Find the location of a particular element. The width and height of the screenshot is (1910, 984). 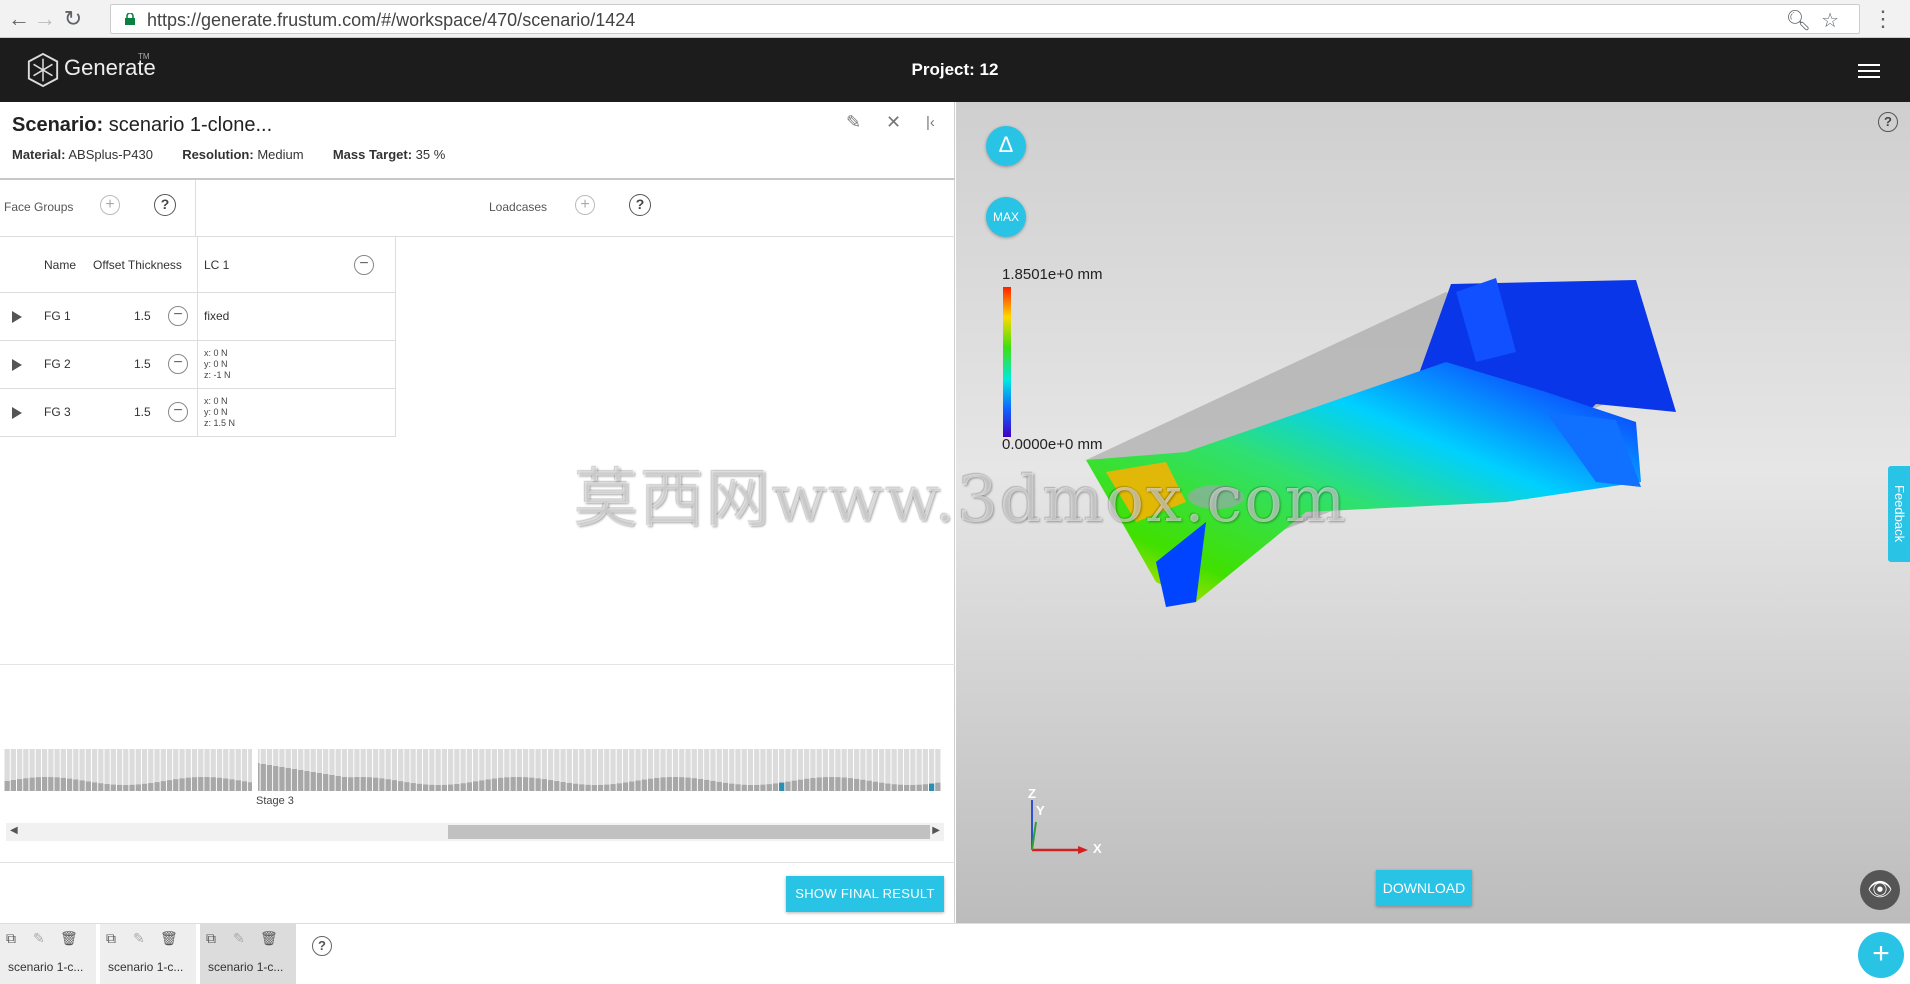

app-header: Generate TM Project: 12 is located at coordinates (955, 70).